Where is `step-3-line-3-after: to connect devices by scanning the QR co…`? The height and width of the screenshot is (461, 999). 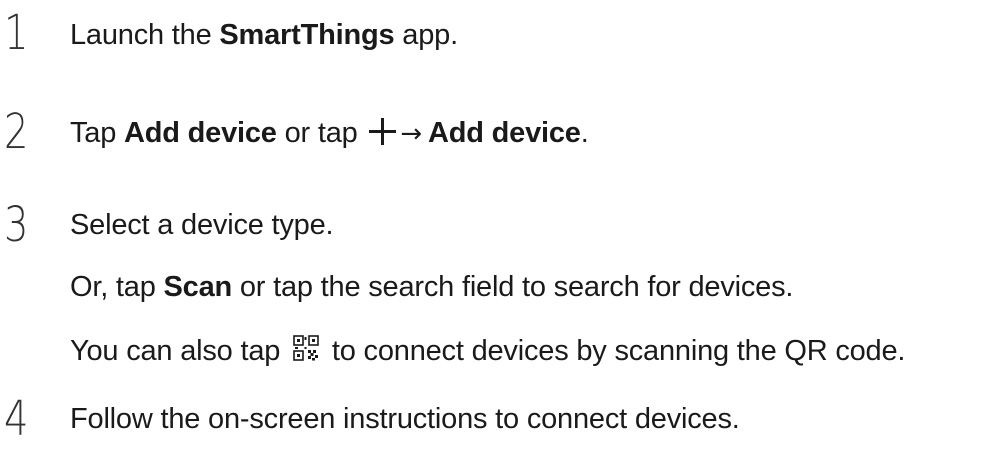
step-3-line-3-after: to connect devices by scanning the QR co… is located at coordinates (615, 351).